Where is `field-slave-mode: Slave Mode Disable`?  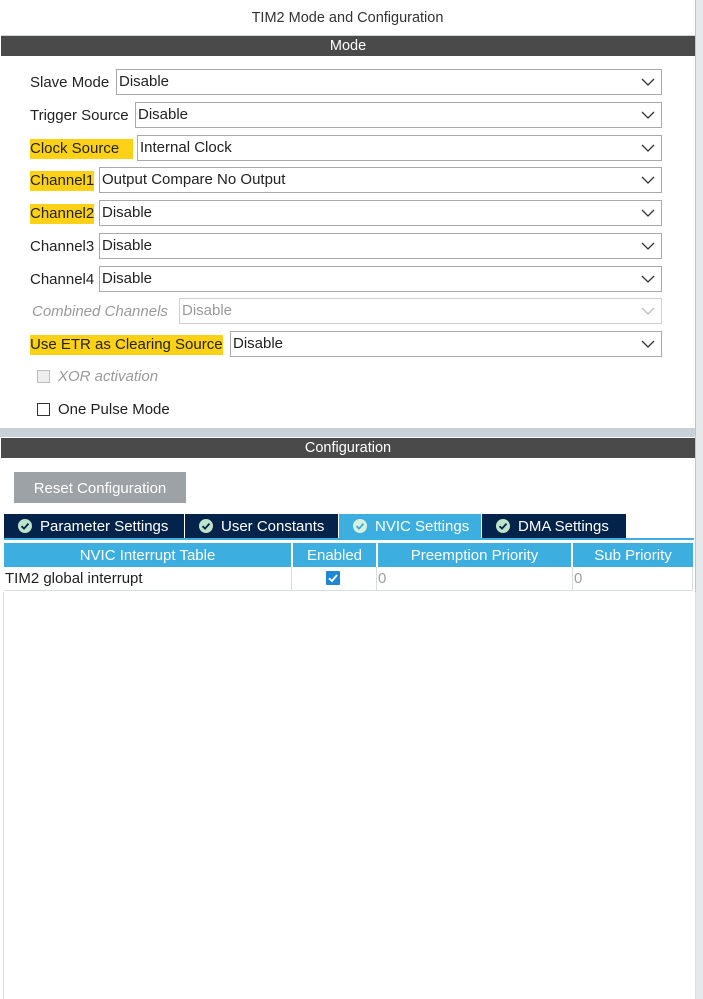 field-slave-mode: Slave Mode Disable is located at coordinates (346, 83).